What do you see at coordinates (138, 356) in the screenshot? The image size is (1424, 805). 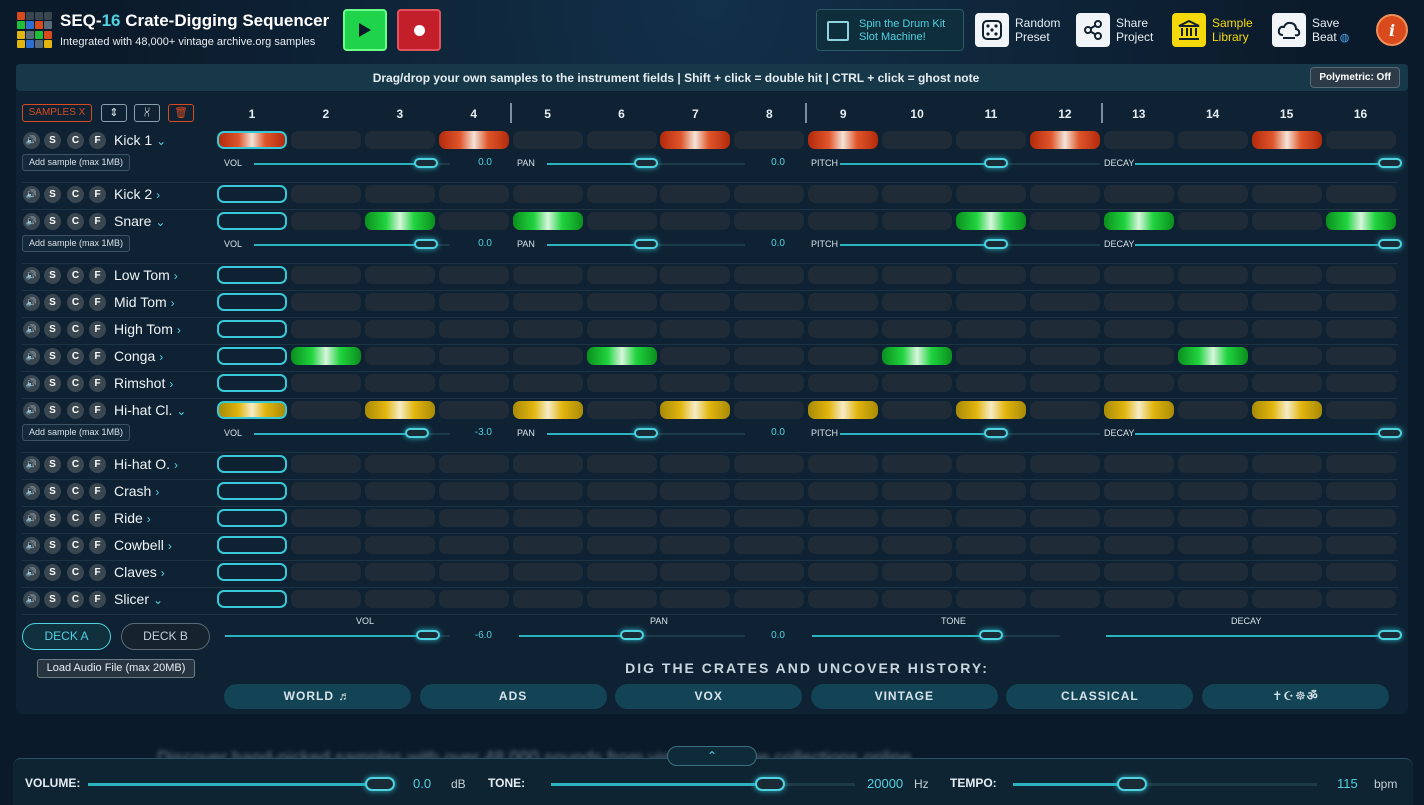 I see `track-name: Conga ›` at bounding box center [138, 356].